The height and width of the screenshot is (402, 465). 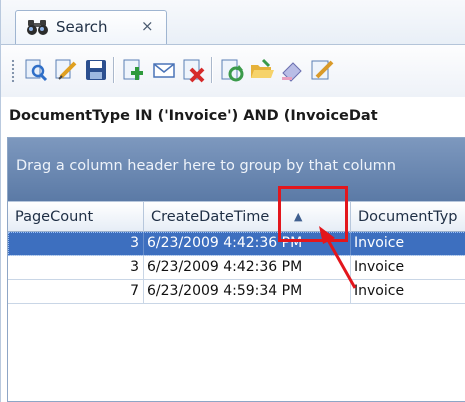 I want to click on close-icon: ×, so click(x=147, y=26).